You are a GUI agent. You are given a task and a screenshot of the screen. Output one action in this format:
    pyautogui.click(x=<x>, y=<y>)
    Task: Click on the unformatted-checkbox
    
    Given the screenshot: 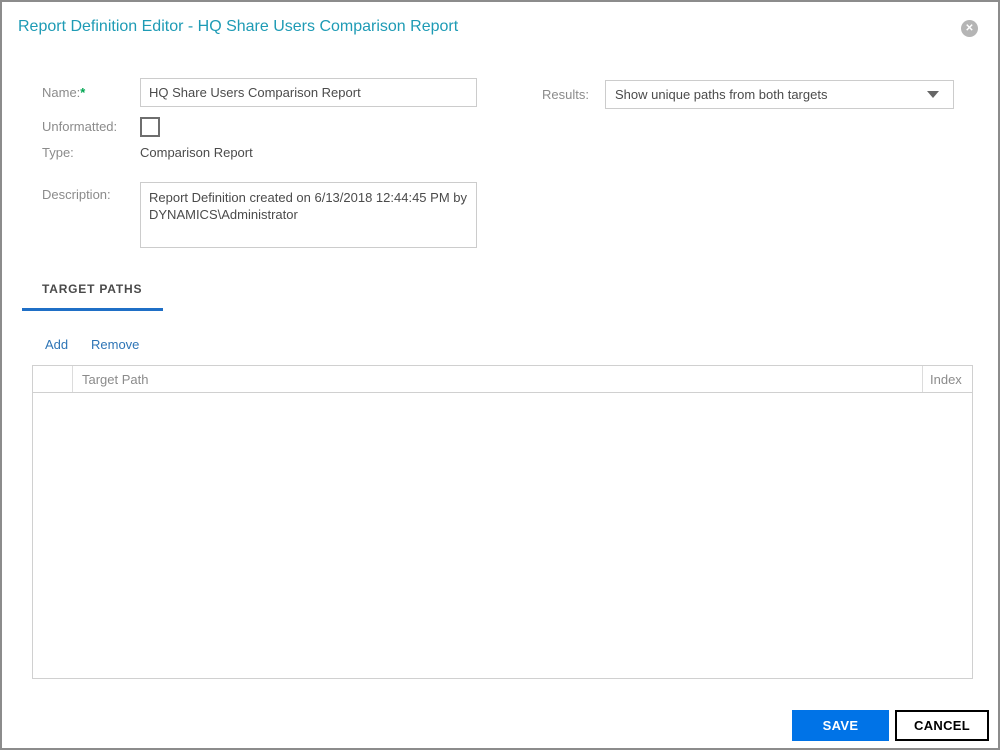 What is the action you would take?
    pyautogui.click(x=150, y=127)
    